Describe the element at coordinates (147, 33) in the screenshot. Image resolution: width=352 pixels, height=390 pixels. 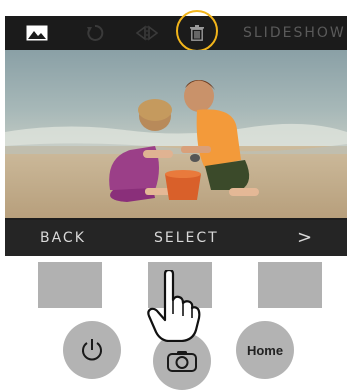
I see `flip-icon` at that location.